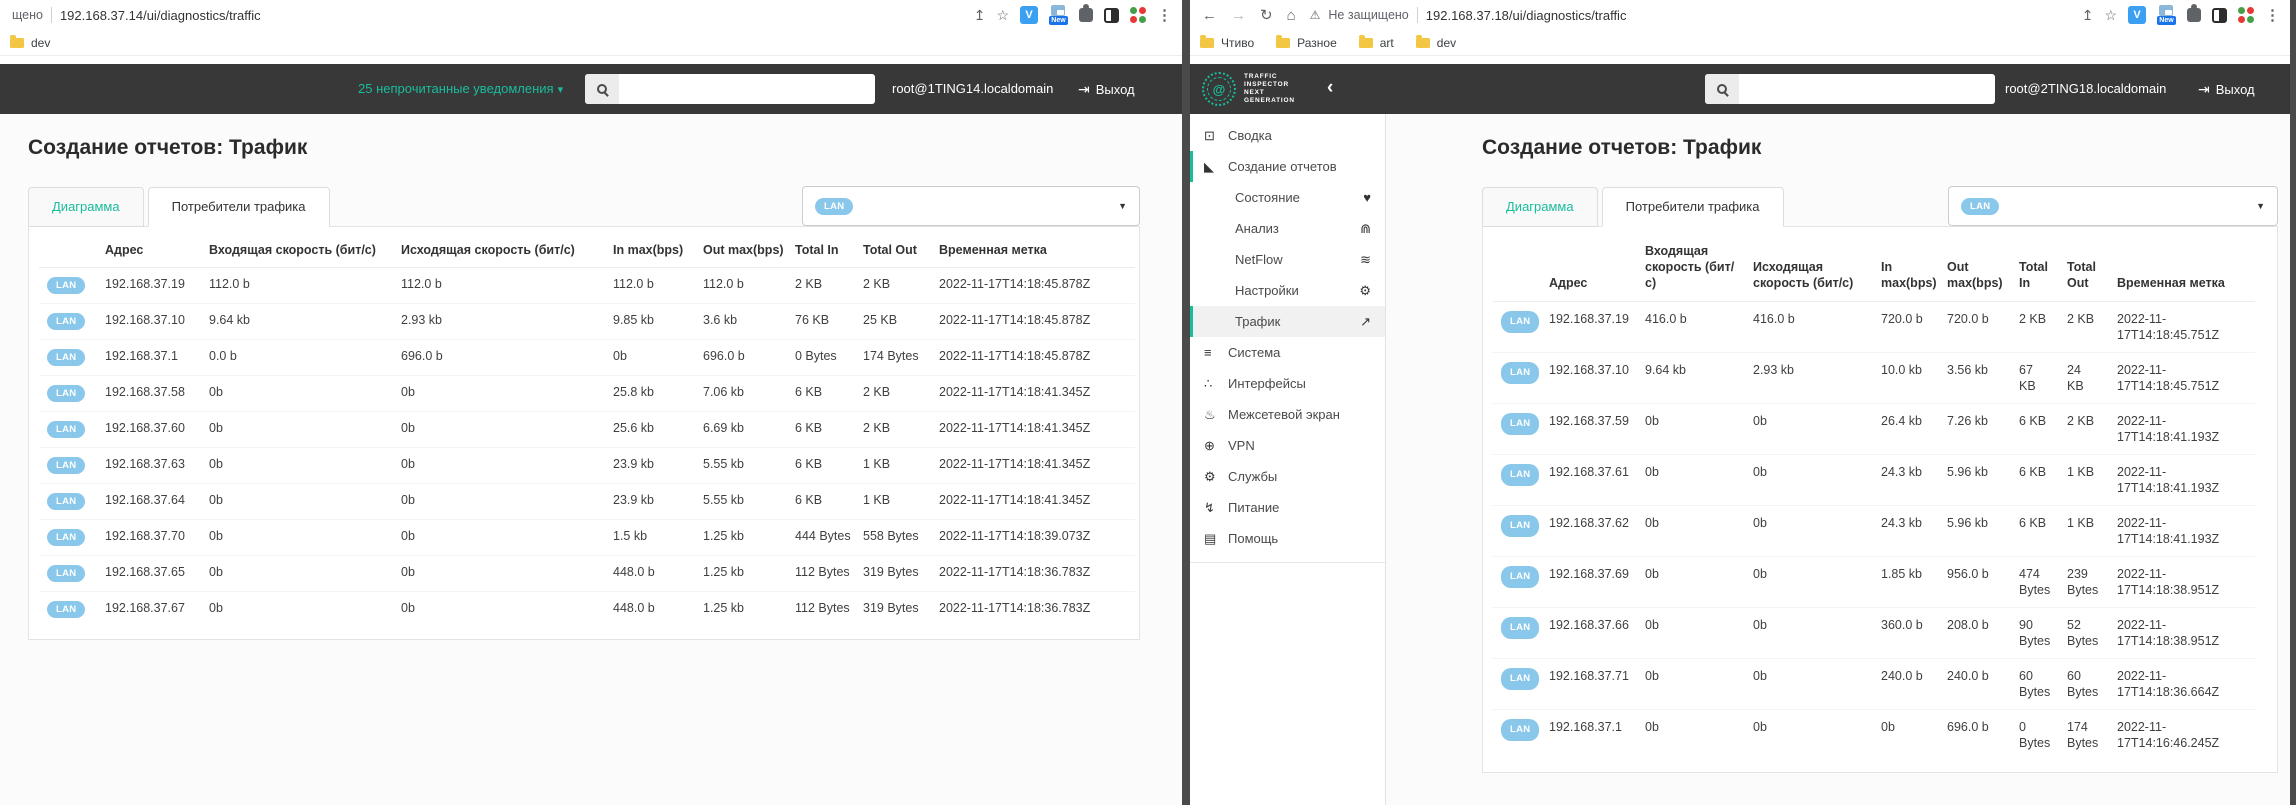 Image resolution: width=2296 pixels, height=805 pixels. I want to click on url-text: 192.168.37.18/ui/diagnostics/traffic, so click(1526, 15).